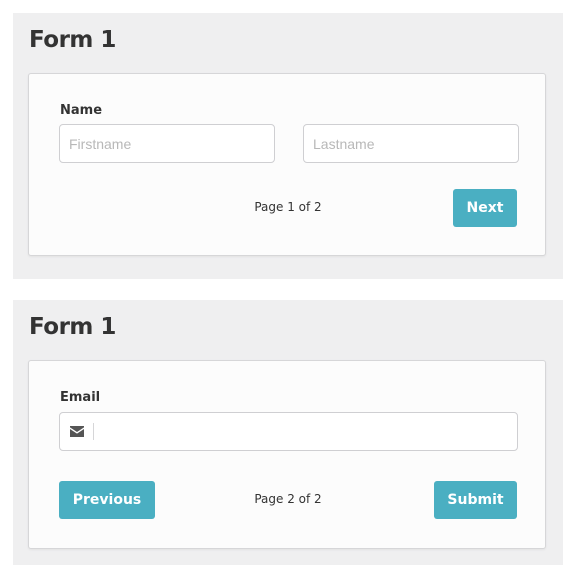 This screenshot has height=579, width=576. Describe the element at coordinates (475, 500) in the screenshot. I see `submit-button: Submit` at that location.